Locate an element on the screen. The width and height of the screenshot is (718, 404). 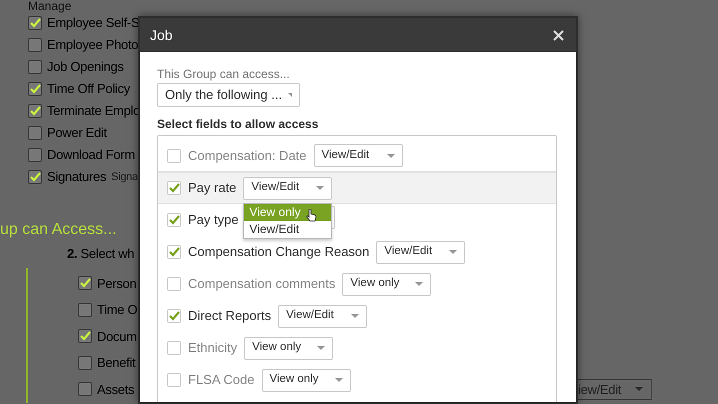
menu-option: View/Edit is located at coordinates (288, 229).